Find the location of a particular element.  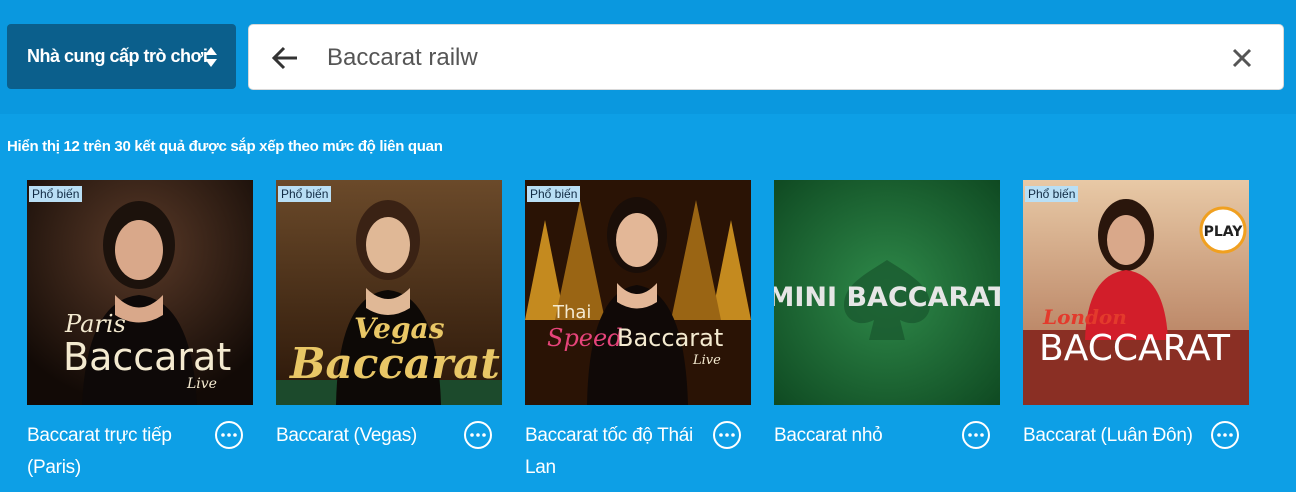

game-thumbnail: Vegas Baccarat Phổ biến is located at coordinates (389, 292).